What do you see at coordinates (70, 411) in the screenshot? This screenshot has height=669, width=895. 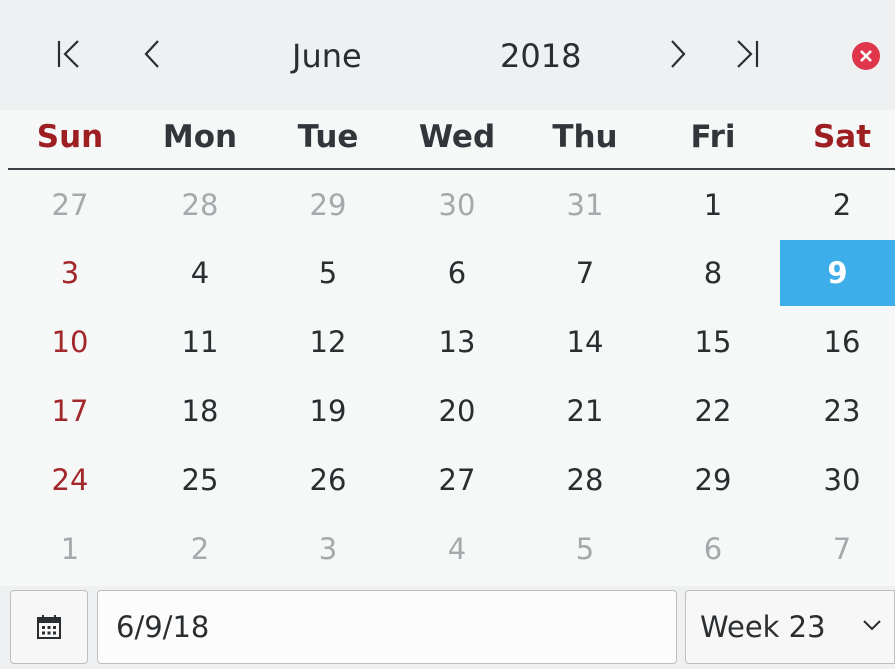 I see `day-cell: 17` at bounding box center [70, 411].